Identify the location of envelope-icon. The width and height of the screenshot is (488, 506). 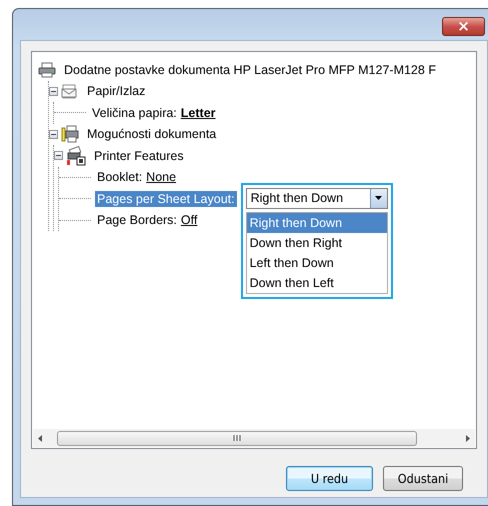
(70, 91).